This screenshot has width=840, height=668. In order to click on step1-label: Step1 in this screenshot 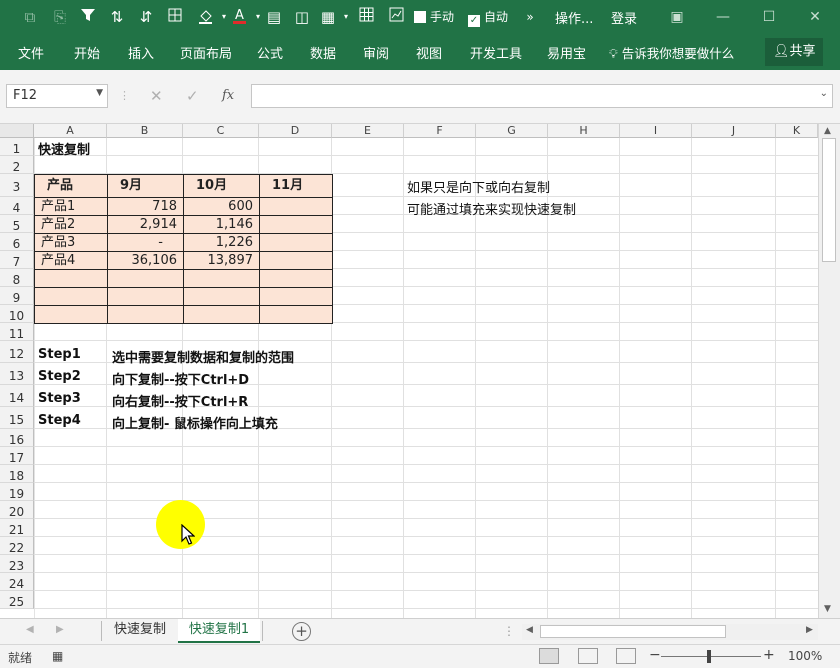, I will do `click(59, 354)`.